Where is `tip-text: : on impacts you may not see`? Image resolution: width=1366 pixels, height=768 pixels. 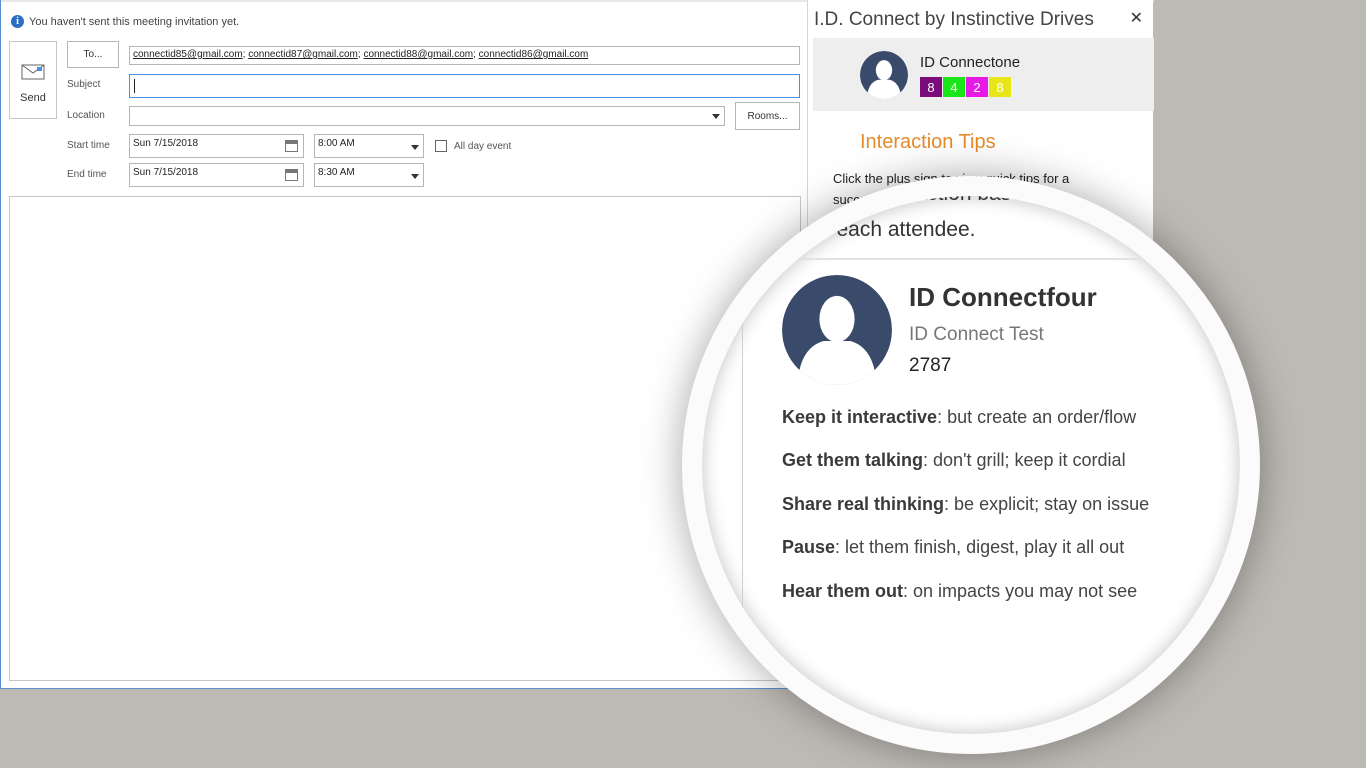 tip-text: : on impacts you may not see is located at coordinates (1020, 591).